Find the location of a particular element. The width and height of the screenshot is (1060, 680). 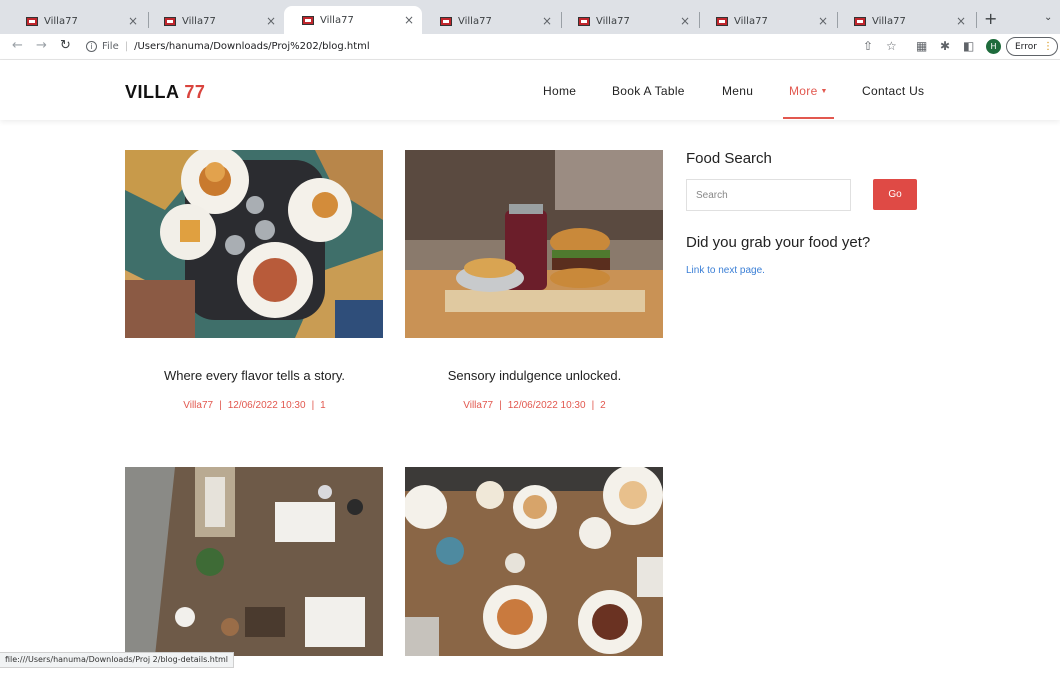

food-photo-brunch-table is located at coordinates (534, 561).